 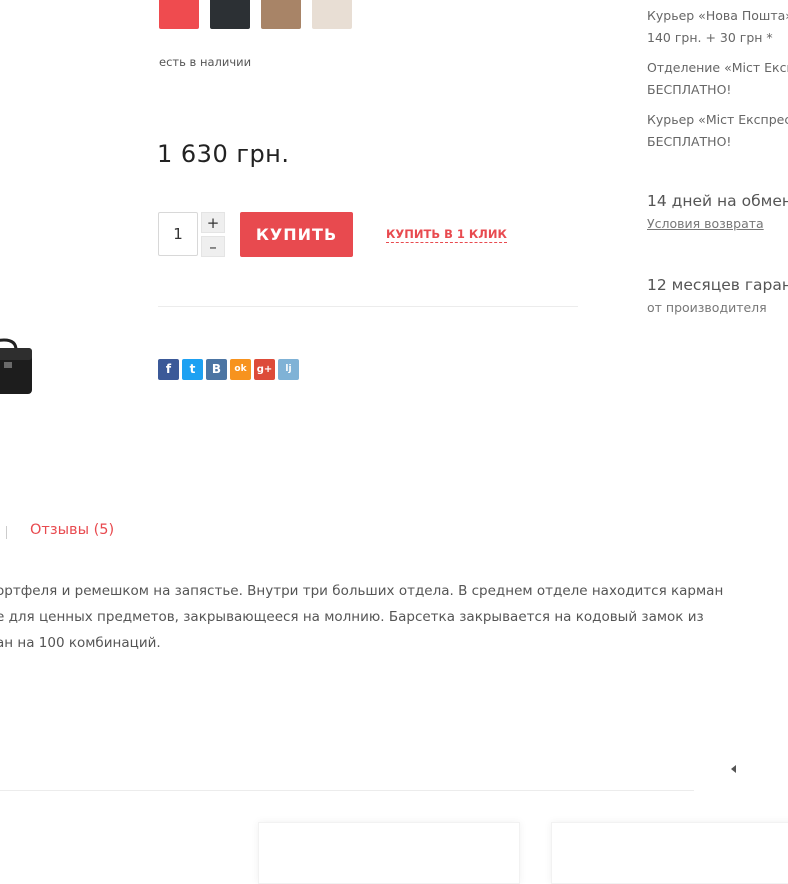 I want to click on product-price: 1 630 грн., so click(x=223, y=154).